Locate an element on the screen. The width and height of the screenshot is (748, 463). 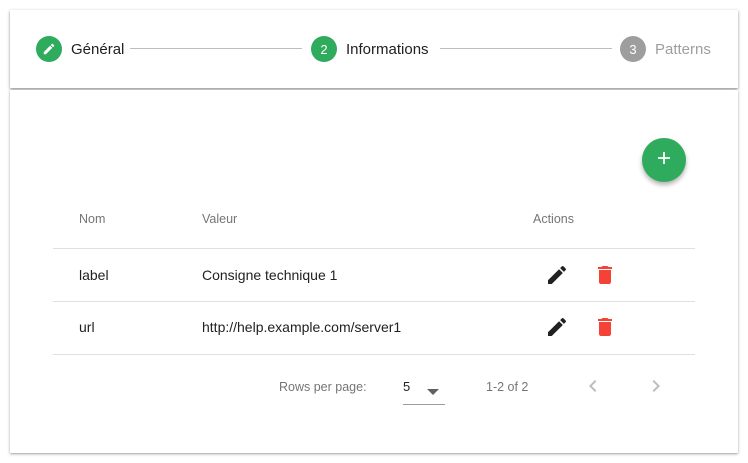
step-number-badge: 2 is located at coordinates (324, 49).